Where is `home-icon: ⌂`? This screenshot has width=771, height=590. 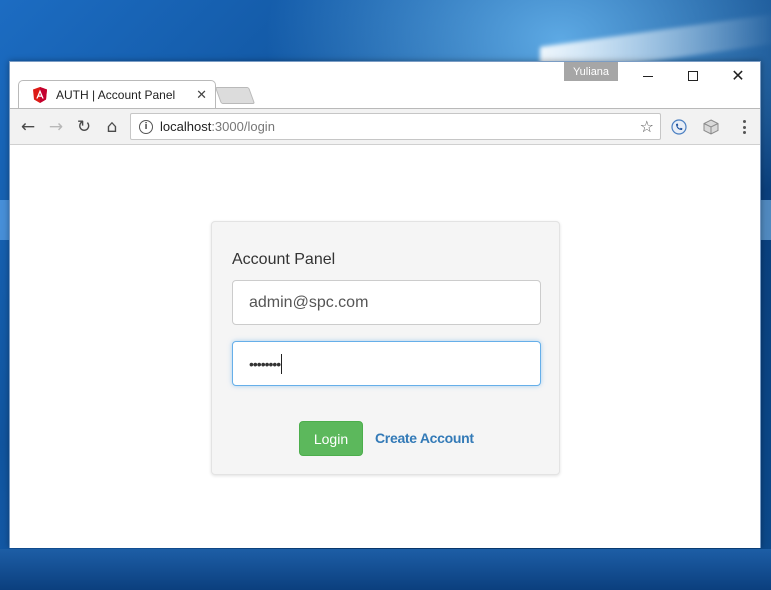
home-icon: ⌂ is located at coordinates (112, 127).